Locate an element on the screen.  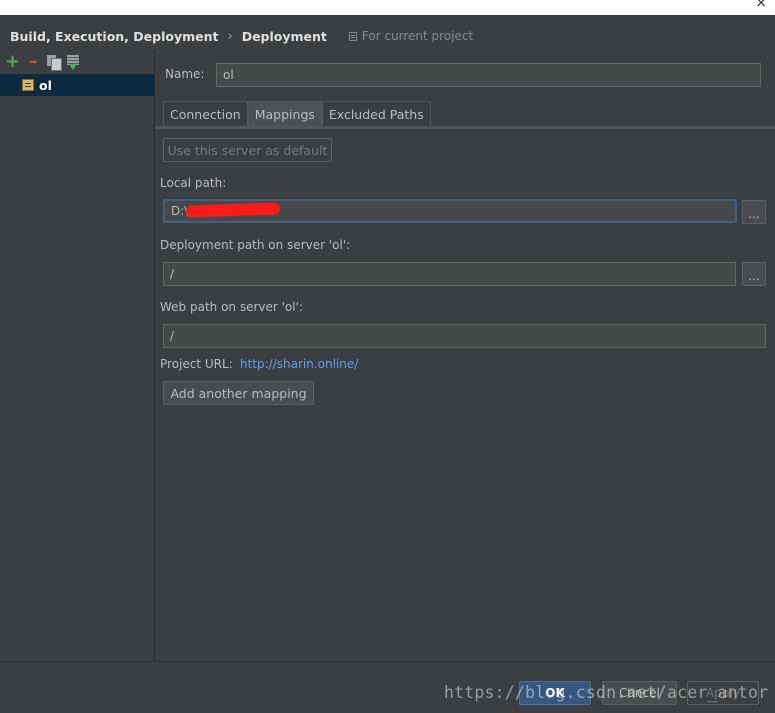
scope-note: For current project is located at coordinates (411, 36).